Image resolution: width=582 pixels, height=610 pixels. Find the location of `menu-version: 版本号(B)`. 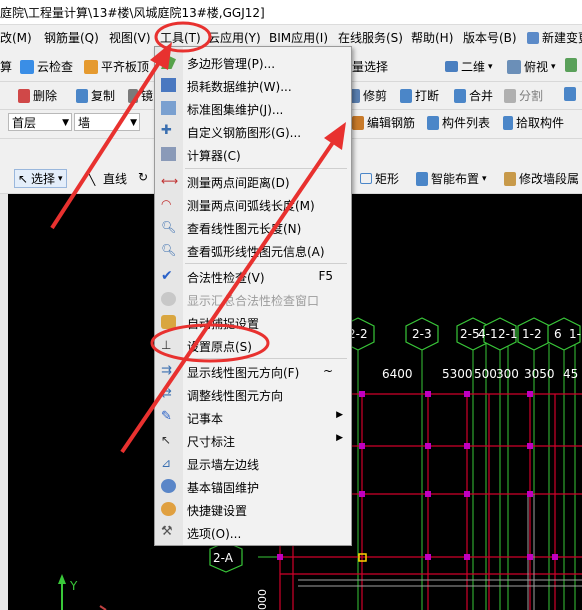

menu-version: 版本号(B) is located at coordinates (490, 37).